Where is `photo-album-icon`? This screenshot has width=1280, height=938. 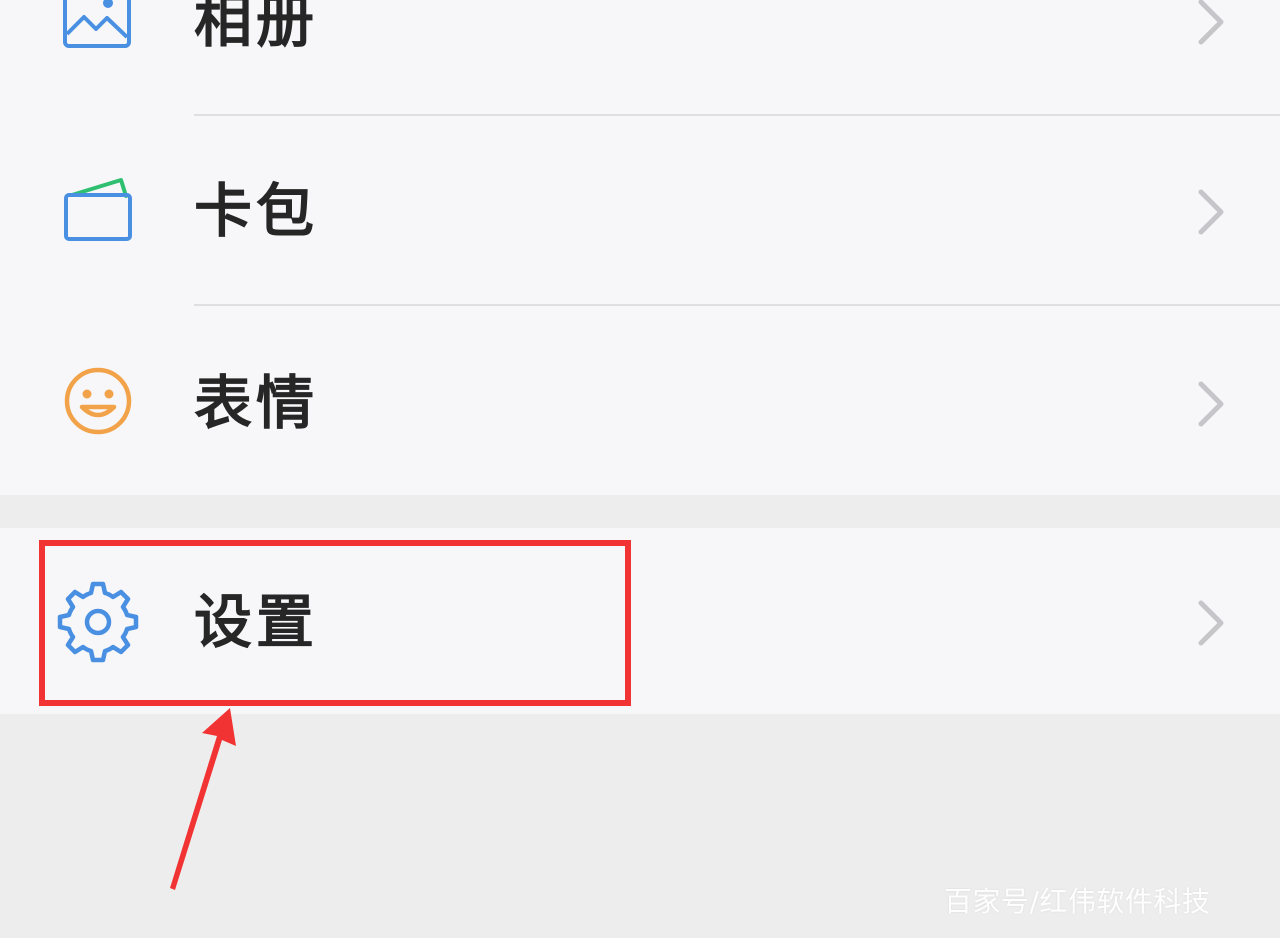 photo-album-icon is located at coordinates (98, 31).